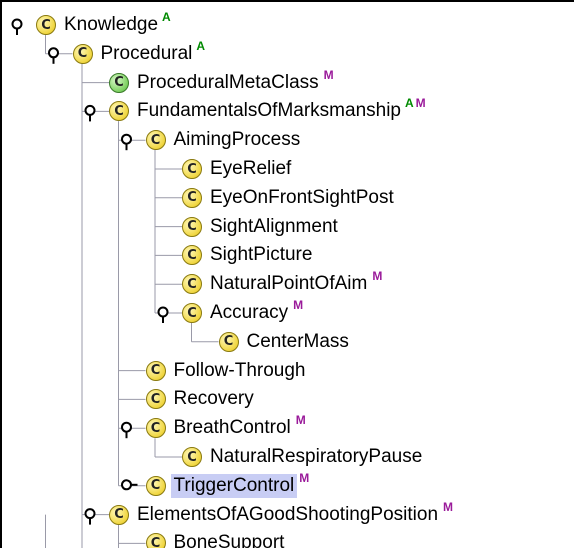 The image size is (574, 548). What do you see at coordinates (229, 540) in the screenshot?
I see `tree-node-label: BoneSupport` at bounding box center [229, 540].